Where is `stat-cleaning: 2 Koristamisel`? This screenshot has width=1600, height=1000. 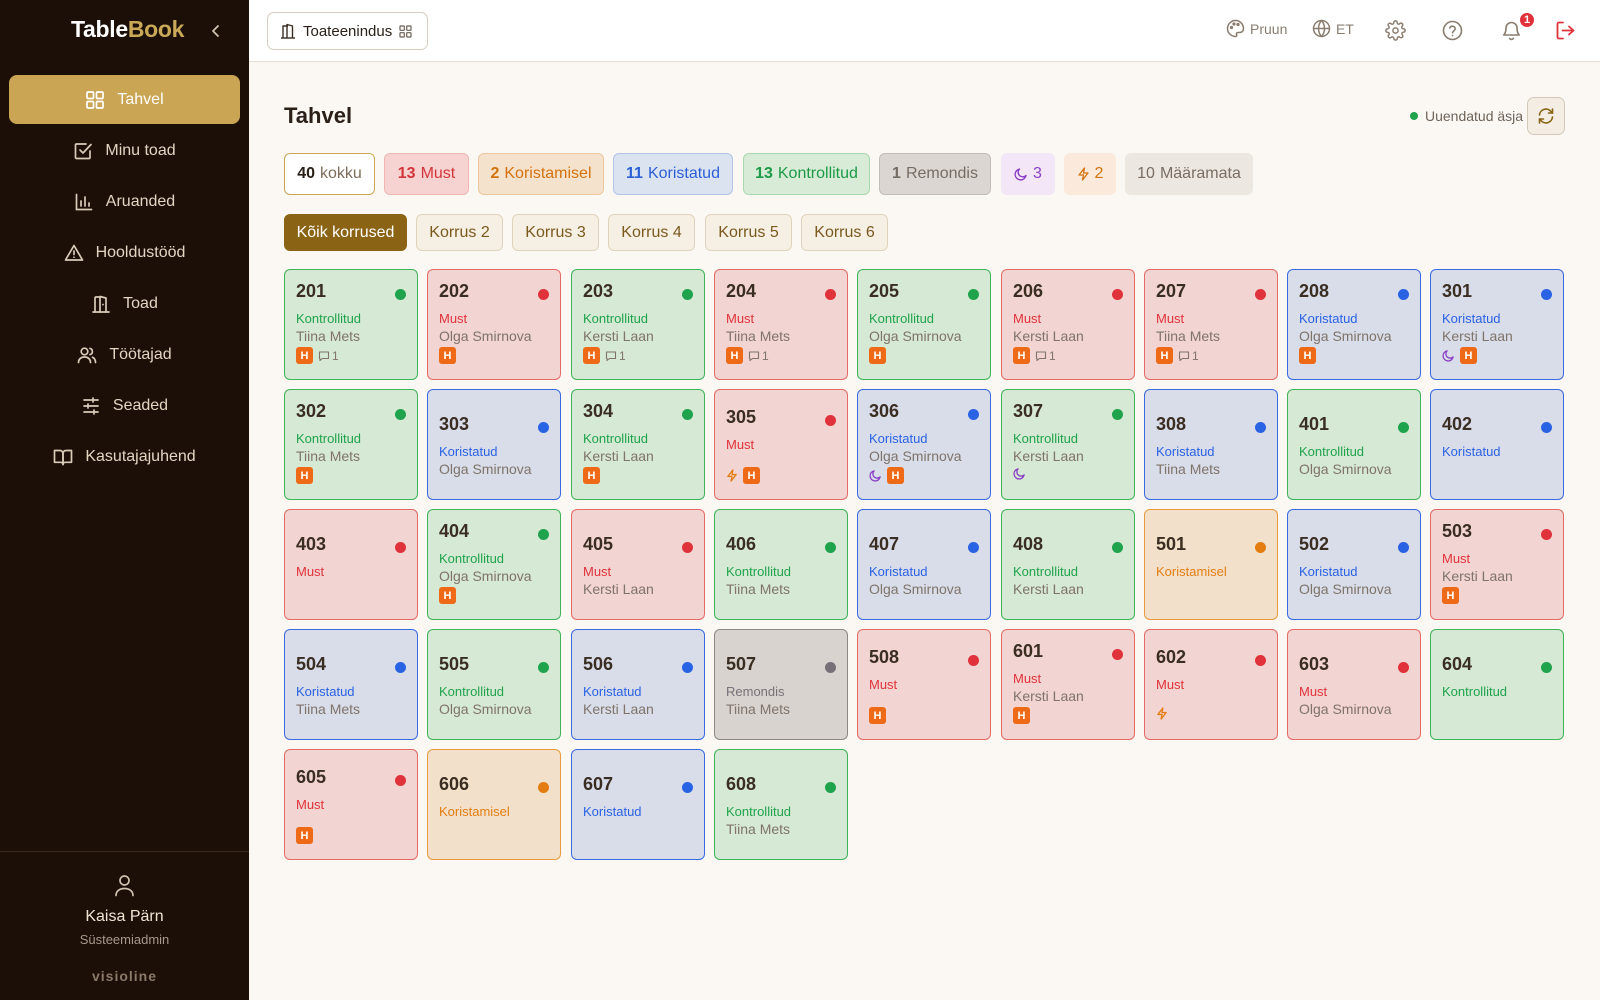
stat-cleaning: 2 Koristamisel is located at coordinates (541, 174).